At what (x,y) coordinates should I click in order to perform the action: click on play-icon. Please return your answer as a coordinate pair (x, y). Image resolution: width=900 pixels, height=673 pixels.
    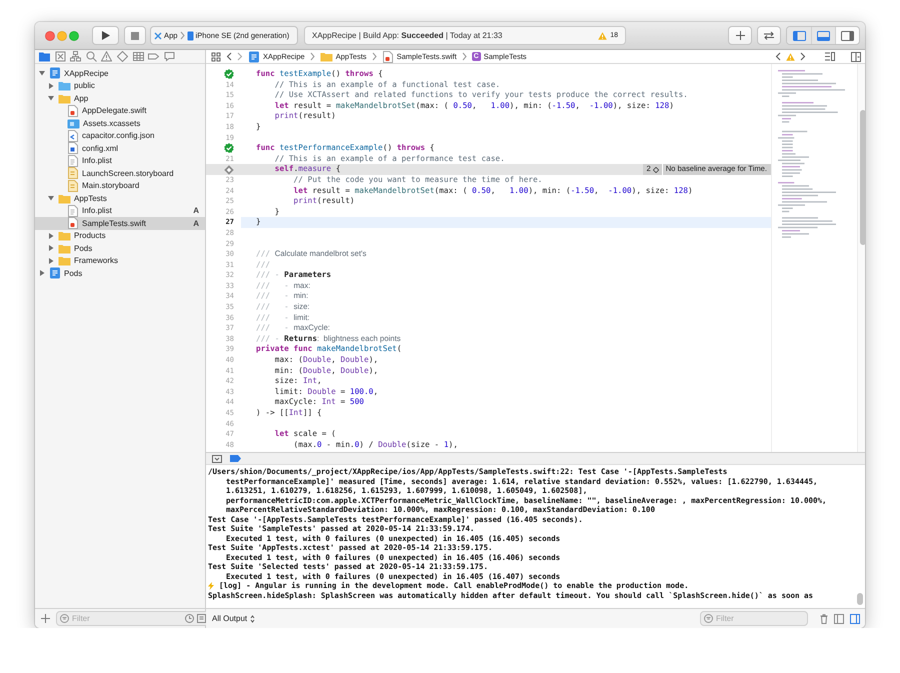
    Looking at the image, I should click on (106, 35).